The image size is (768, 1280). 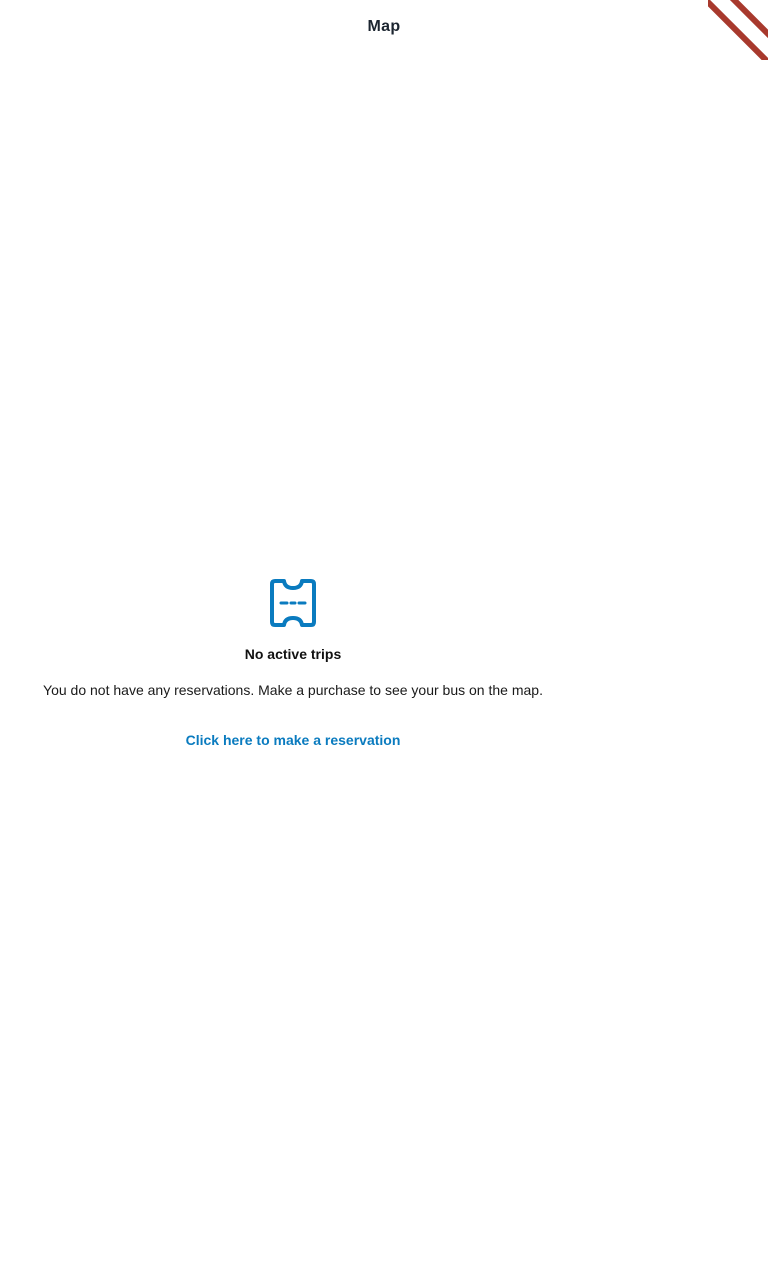 What do you see at coordinates (384, 26) in the screenshot?
I see `page-title: Map` at bounding box center [384, 26].